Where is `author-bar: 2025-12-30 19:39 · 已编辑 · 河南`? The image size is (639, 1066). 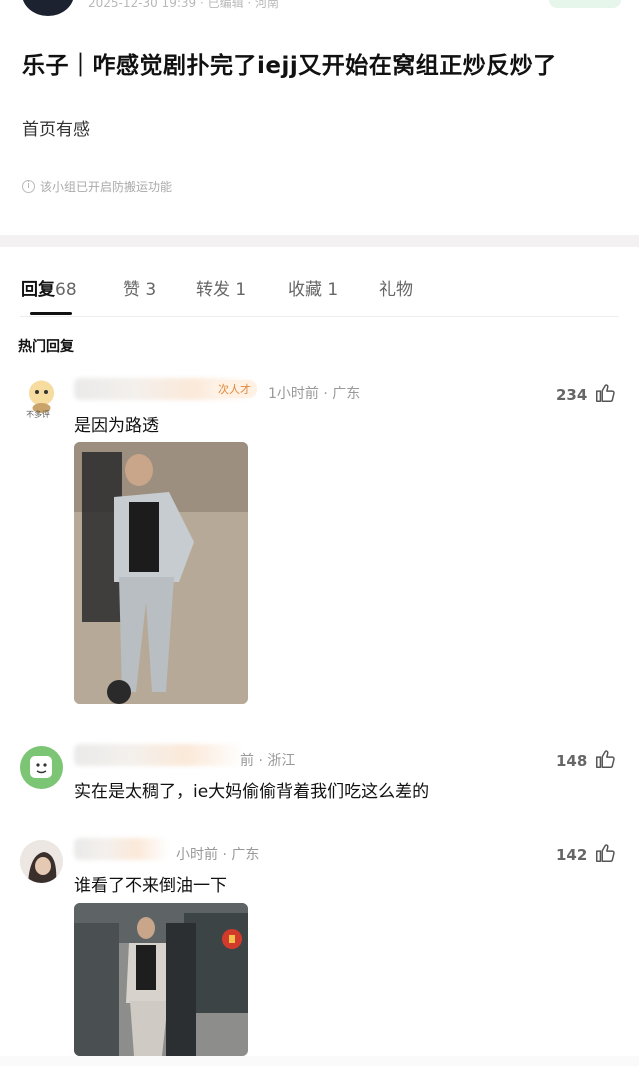 author-bar: 2025-12-30 19:39 · 已编辑 · 河南 is located at coordinates (319, 8).